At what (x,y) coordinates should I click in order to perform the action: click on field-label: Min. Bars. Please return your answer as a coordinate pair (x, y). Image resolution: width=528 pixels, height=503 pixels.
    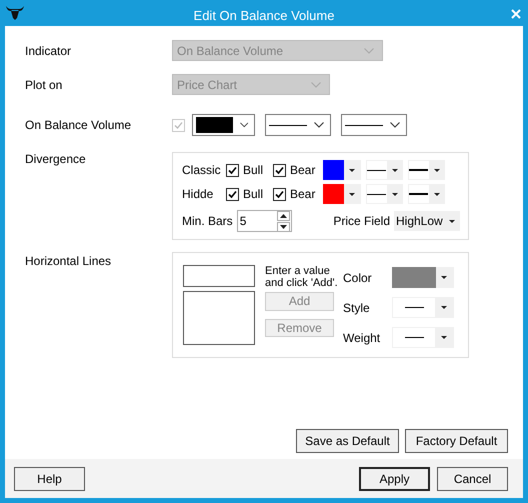
    Looking at the image, I should click on (207, 221).